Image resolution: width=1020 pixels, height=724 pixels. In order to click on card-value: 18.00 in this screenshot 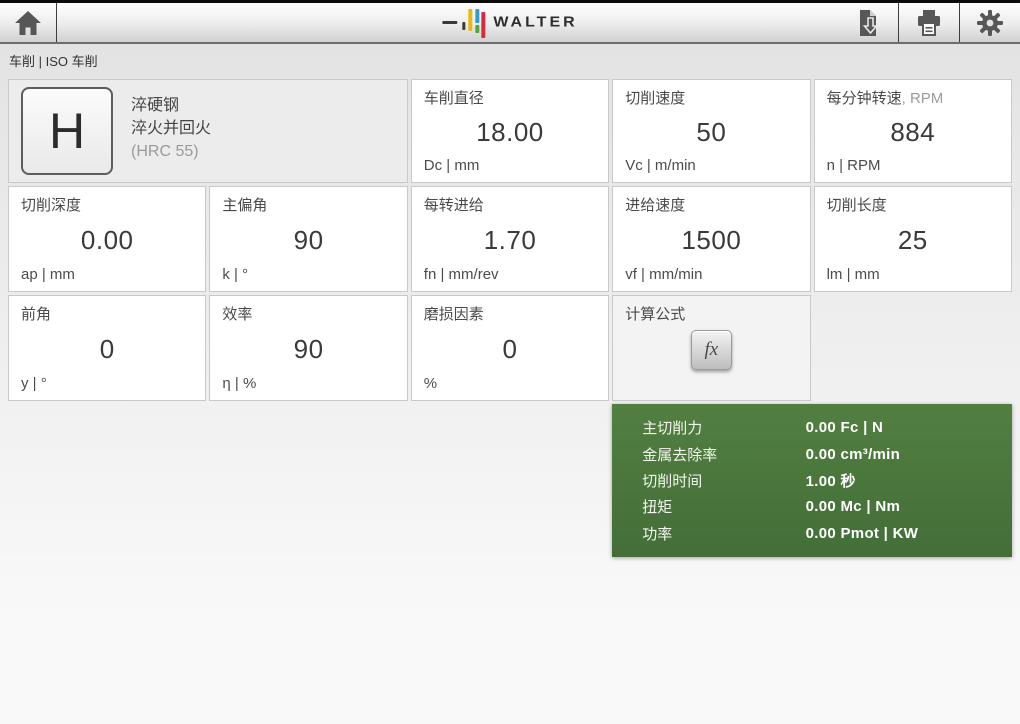, I will do `click(510, 132)`.